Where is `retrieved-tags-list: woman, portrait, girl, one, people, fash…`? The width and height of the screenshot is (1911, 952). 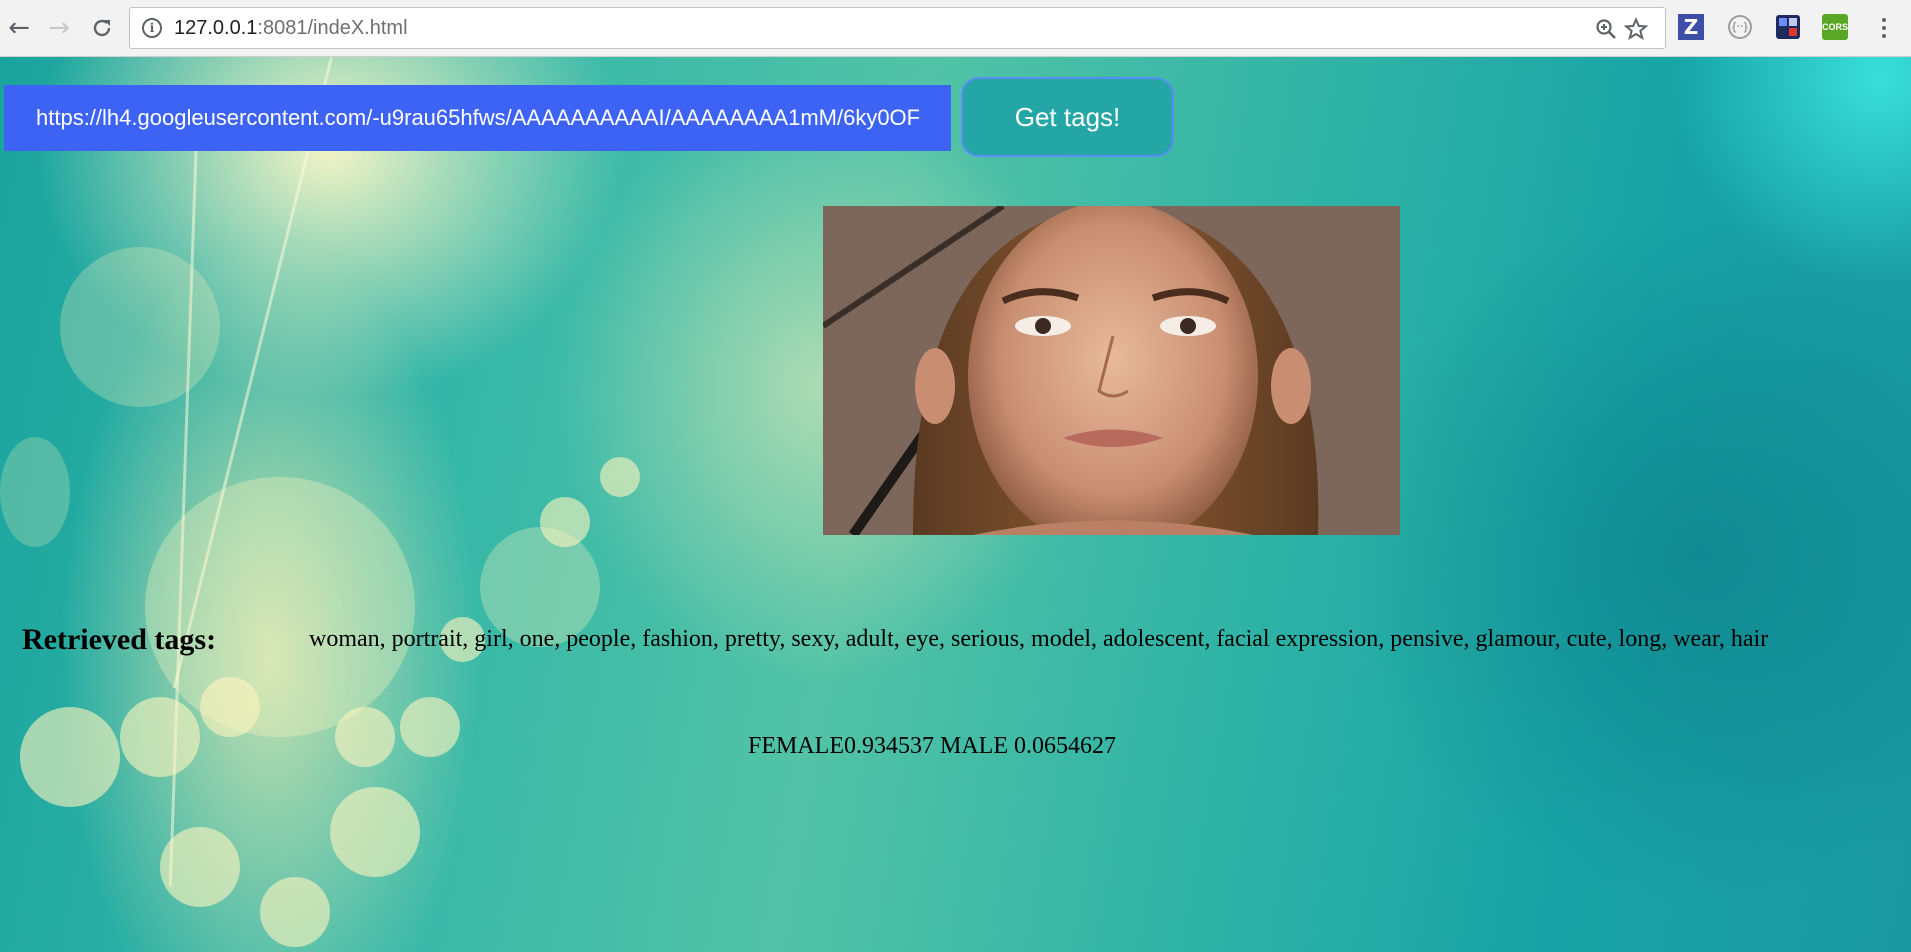
retrieved-tags-list: woman, portrait, girl, one, people, fash… is located at coordinates (1039, 639).